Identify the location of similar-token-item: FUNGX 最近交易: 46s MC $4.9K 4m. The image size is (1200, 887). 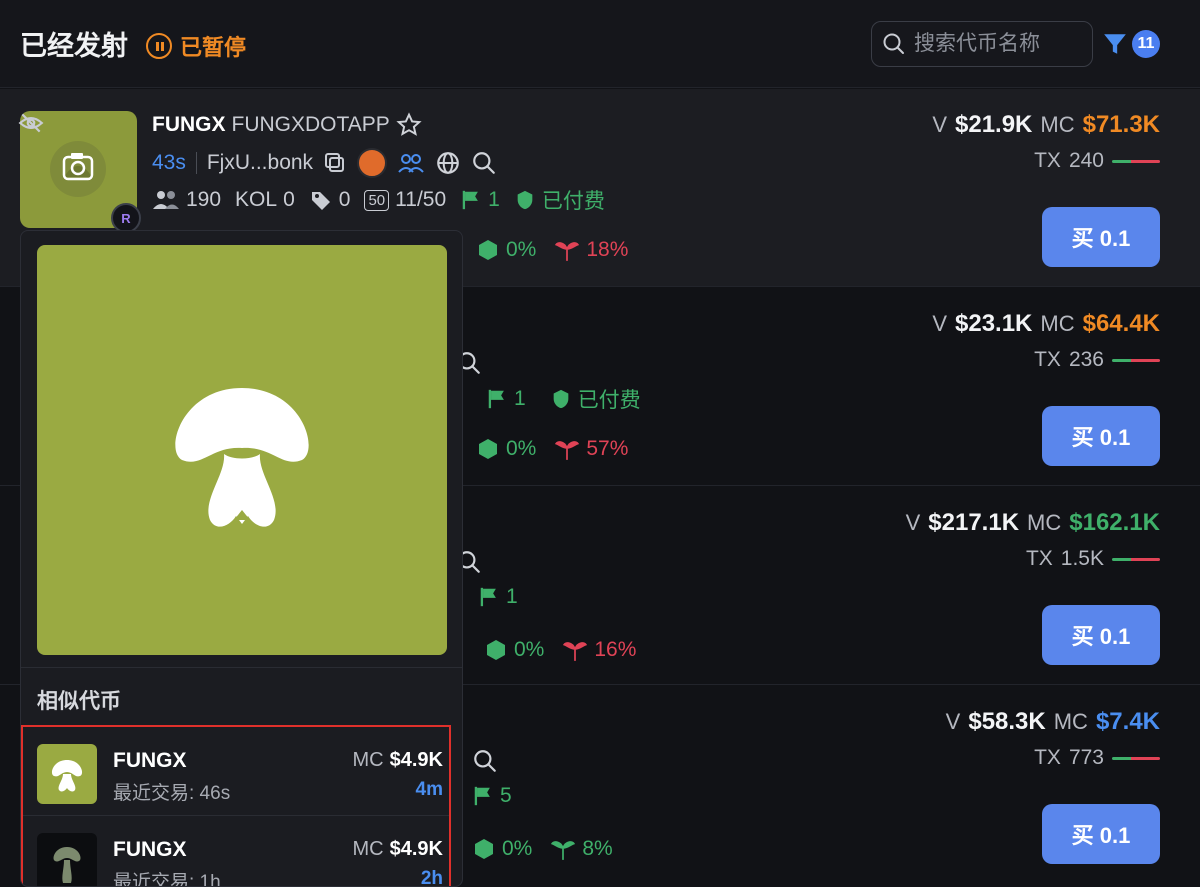
(236, 771).